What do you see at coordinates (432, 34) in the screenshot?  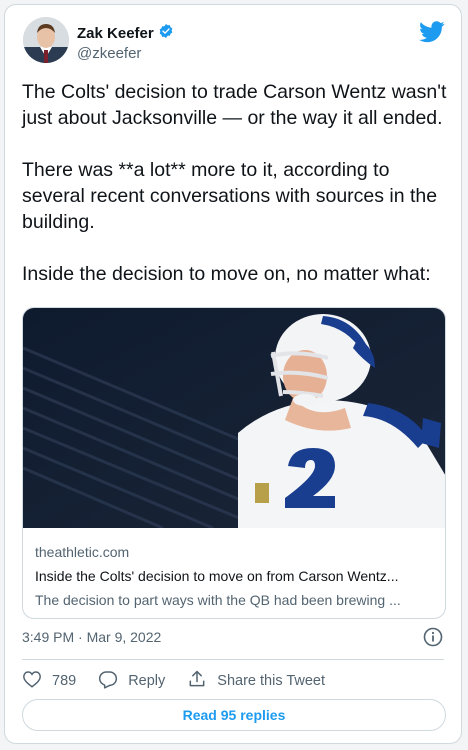 I see `twitter-bird-icon` at bounding box center [432, 34].